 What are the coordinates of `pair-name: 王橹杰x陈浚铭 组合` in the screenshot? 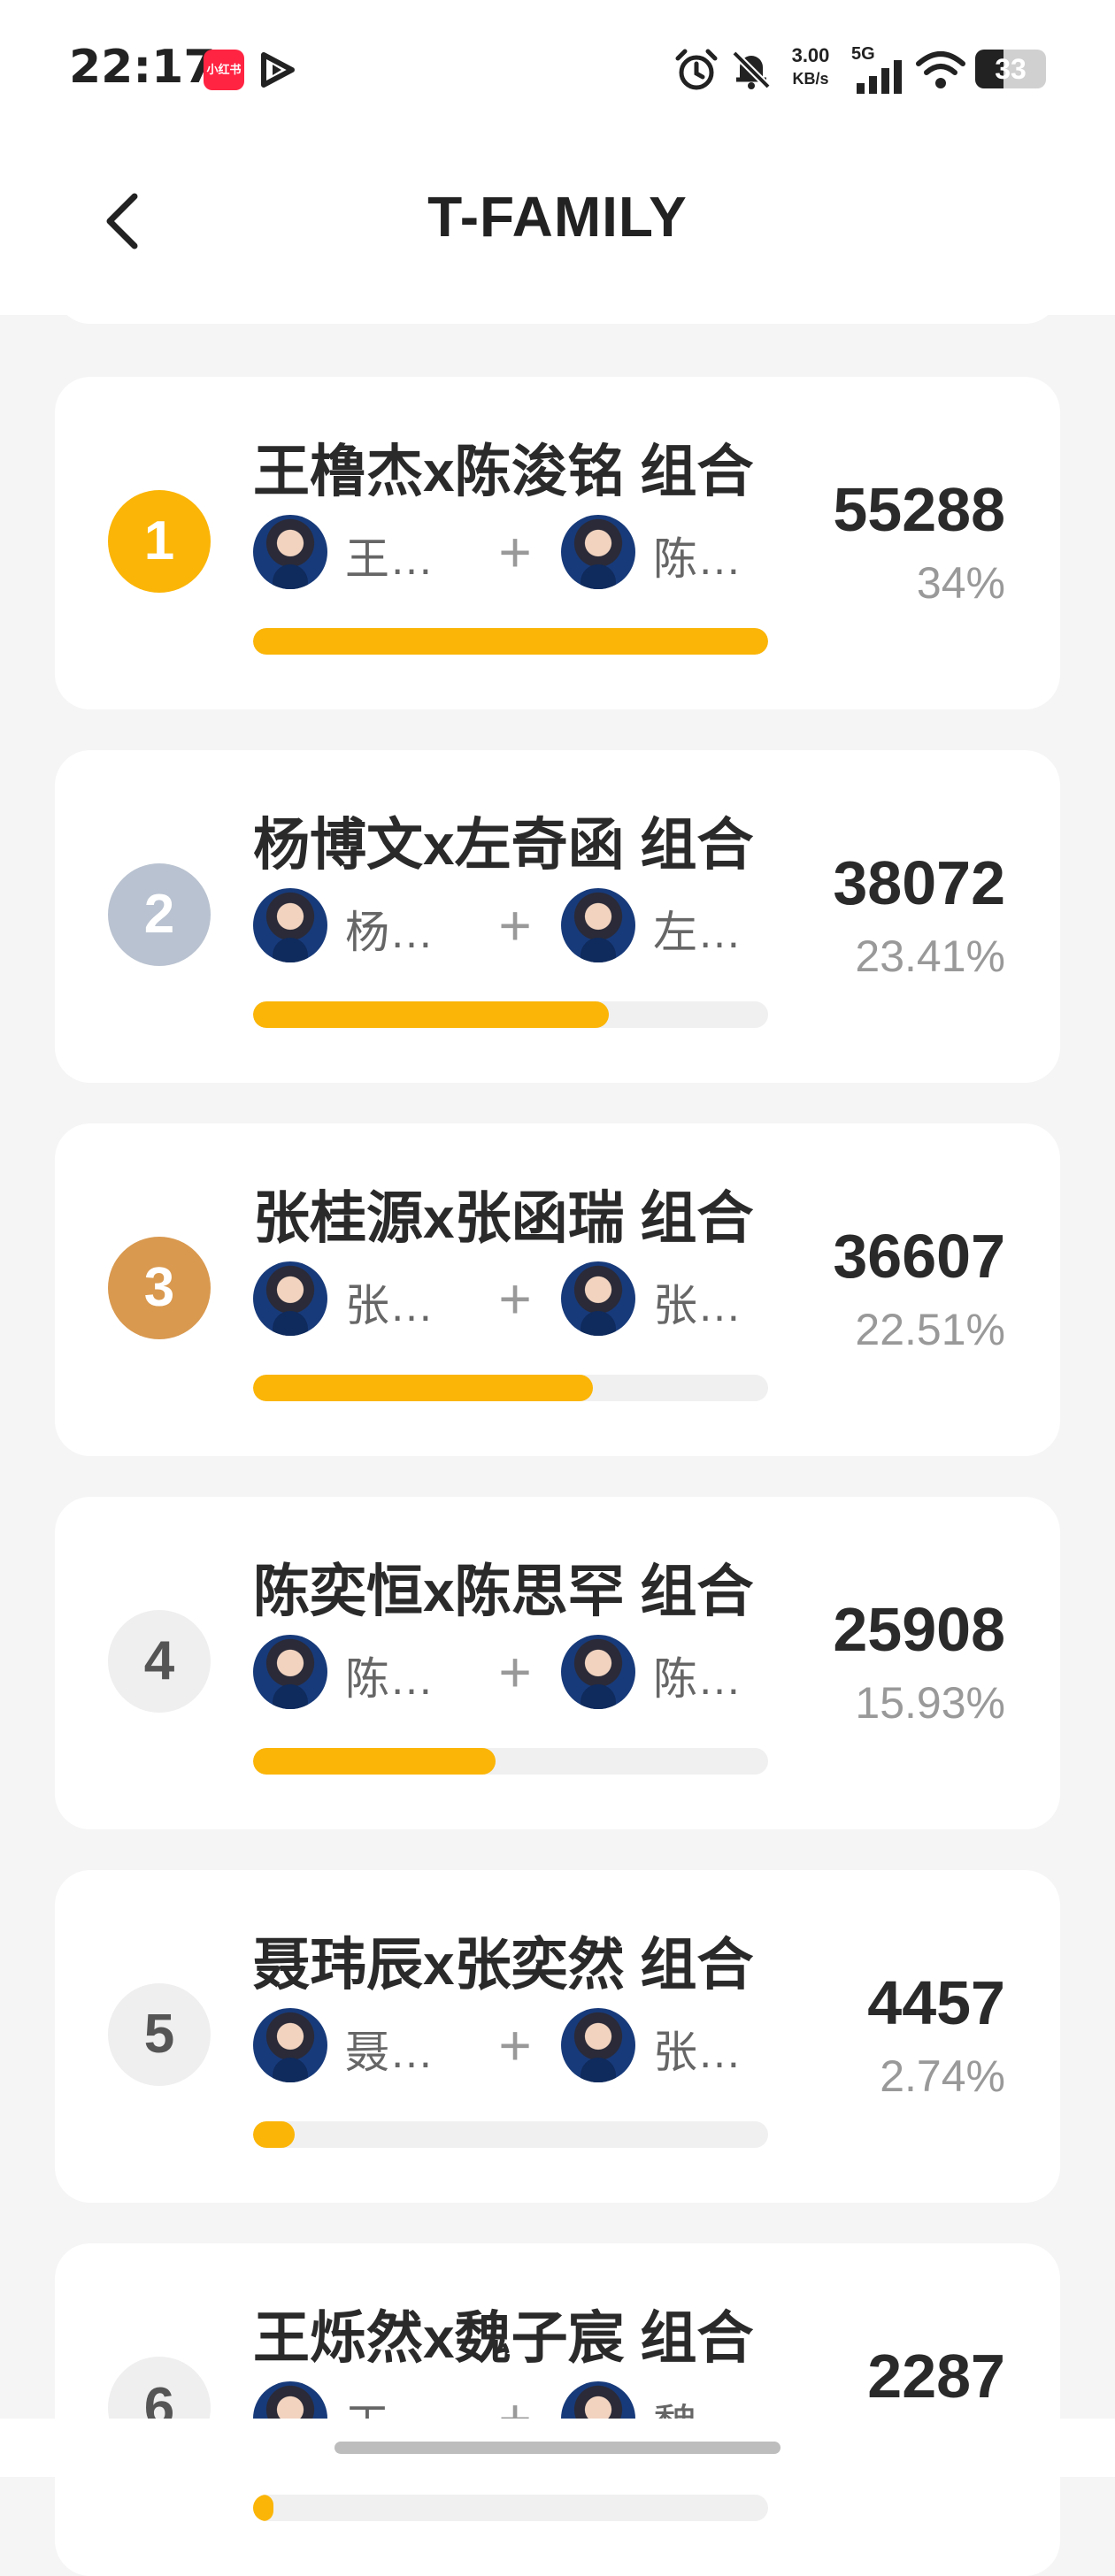 It's located at (503, 471).